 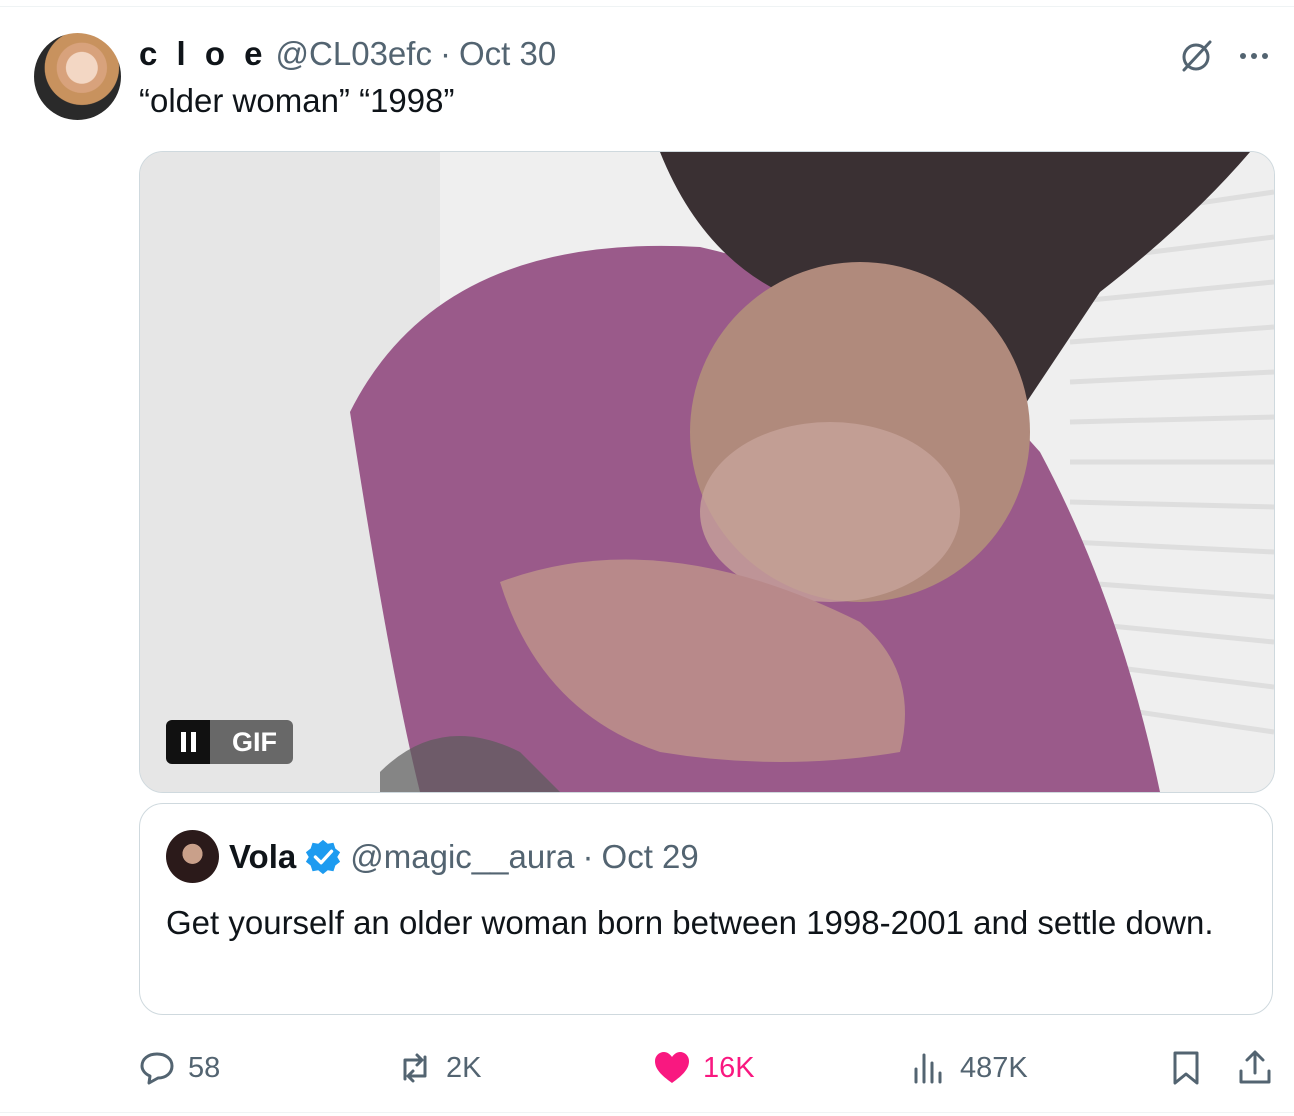 I want to click on quoted-tweet-header: Vola @magic__aura · Oct 29, so click(x=464, y=857).